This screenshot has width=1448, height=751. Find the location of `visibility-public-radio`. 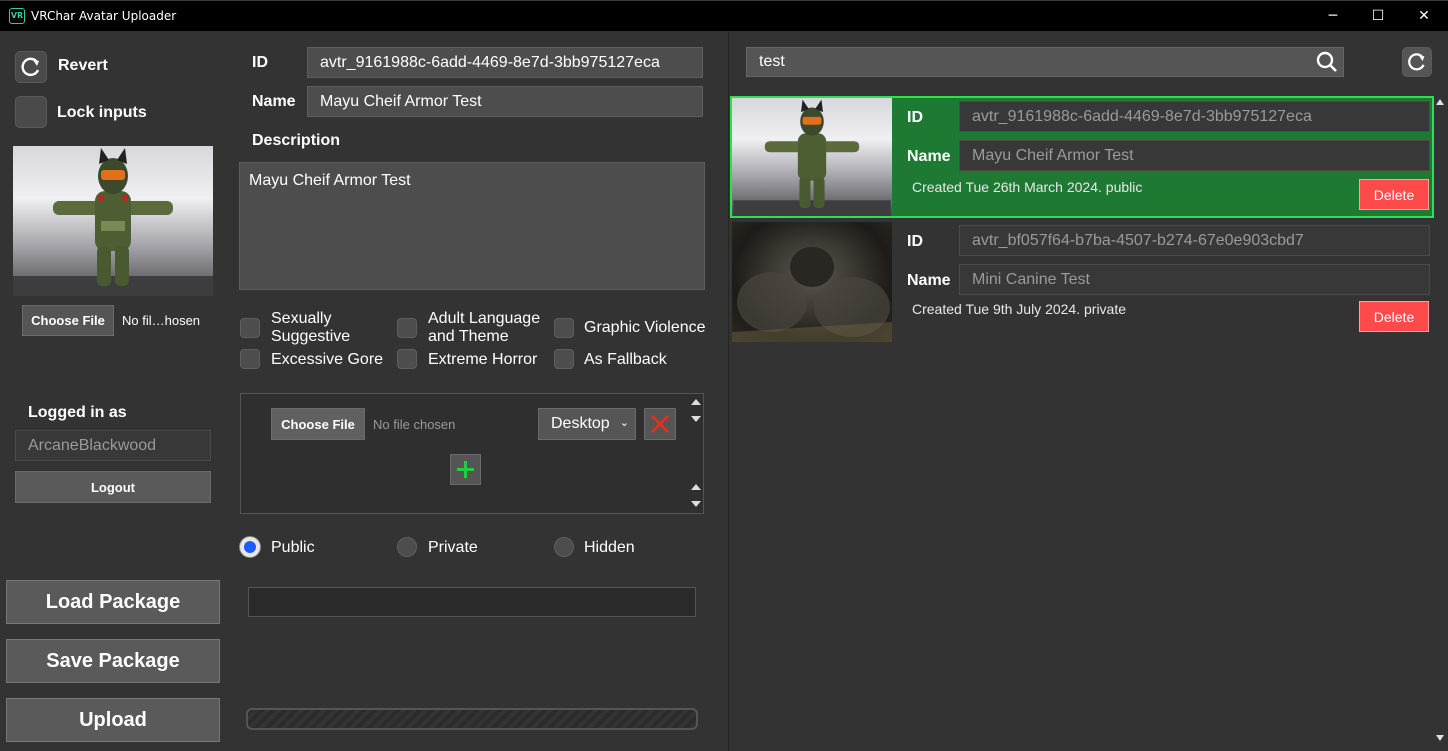

visibility-public-radio is located at coordinates (250, 547).